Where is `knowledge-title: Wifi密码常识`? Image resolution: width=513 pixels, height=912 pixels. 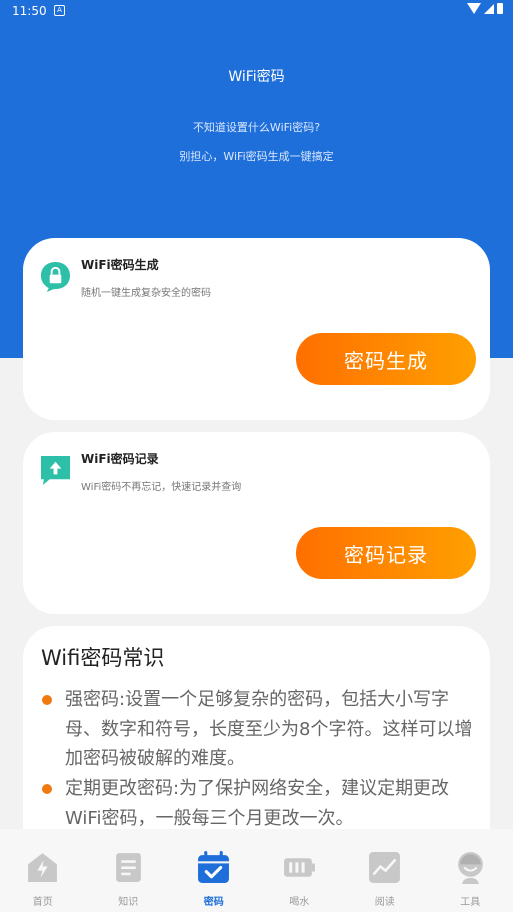 knowledge-title: Wifi密码常识 is located at coordinates (103, 658).